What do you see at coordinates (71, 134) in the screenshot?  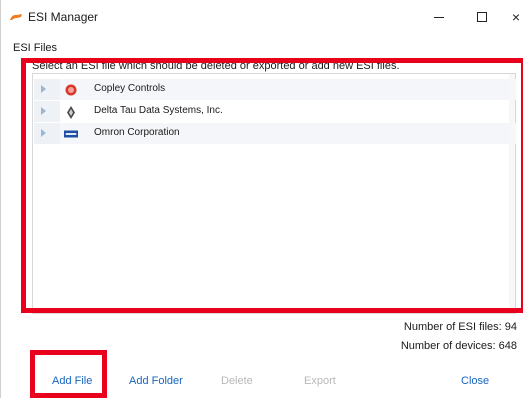 I see `omron-logo-icon` at bounding box center [71, 134].